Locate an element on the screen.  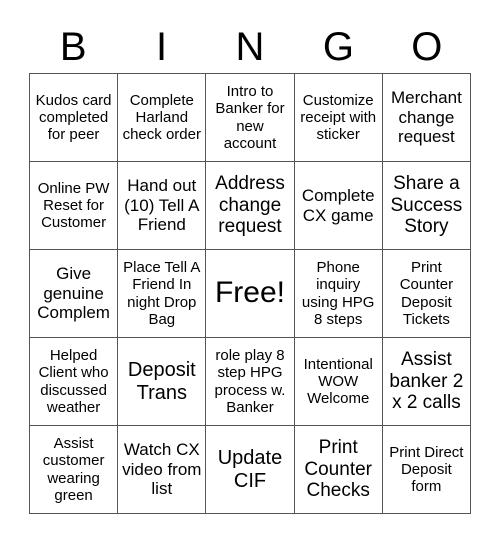
header-letter-g: G is located at coordinates (338, 47).